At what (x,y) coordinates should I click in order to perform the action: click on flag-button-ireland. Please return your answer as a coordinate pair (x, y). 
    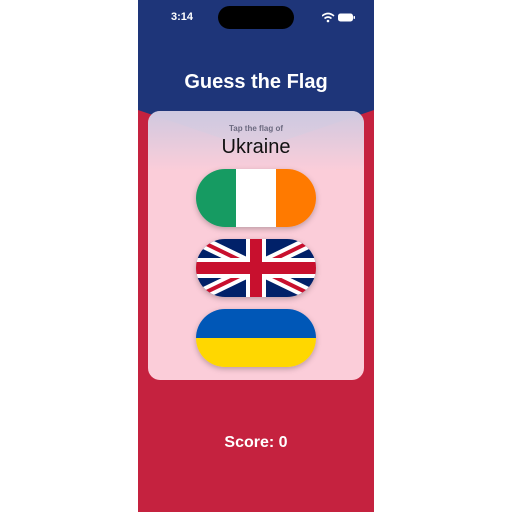
    Looking at the image, I should click on (256, 198).